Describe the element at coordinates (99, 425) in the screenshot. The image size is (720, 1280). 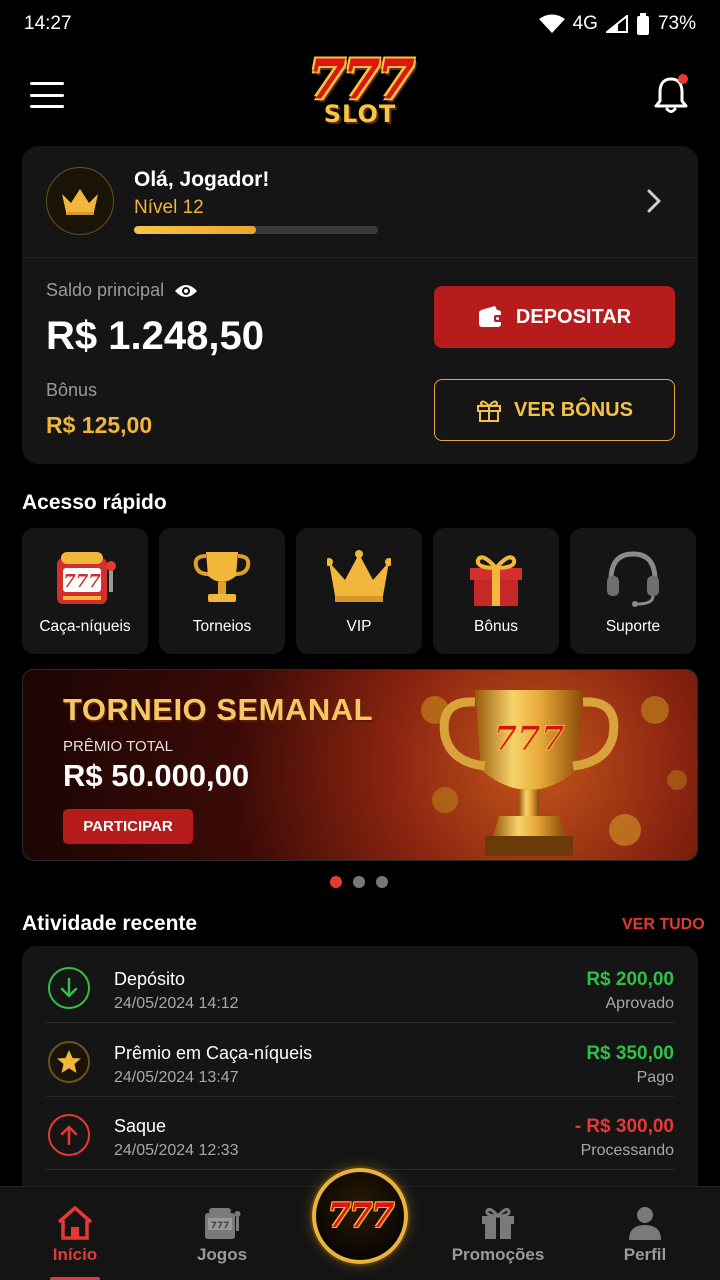
I see `bonus-value: R$ 125,00` at that location.